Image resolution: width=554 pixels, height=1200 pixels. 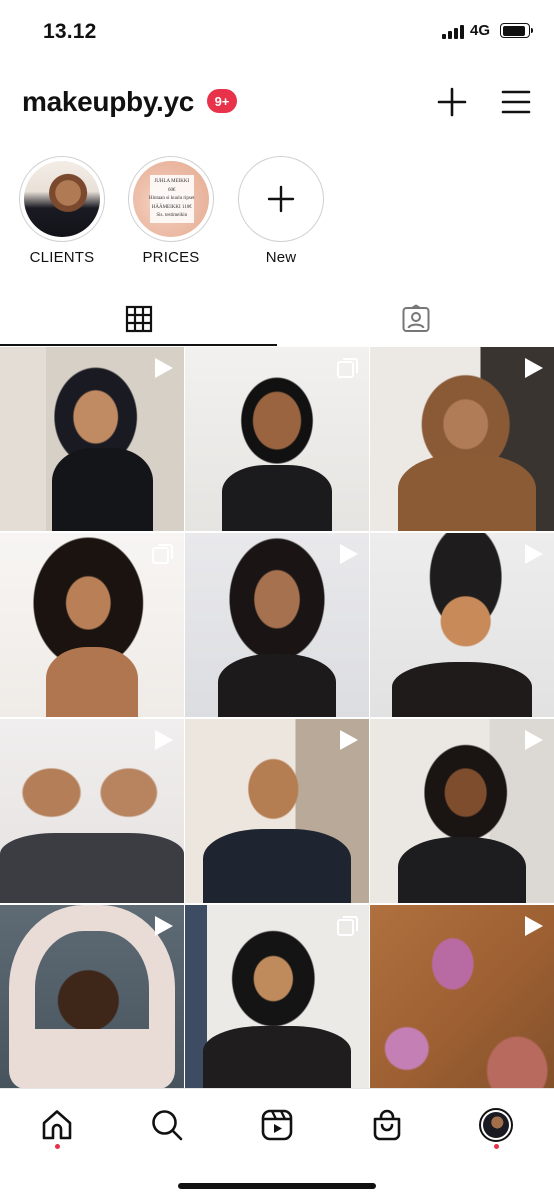 I want to click on price-card-line: HÄÄMEIKKI 110€, so click(x=171, y=207).